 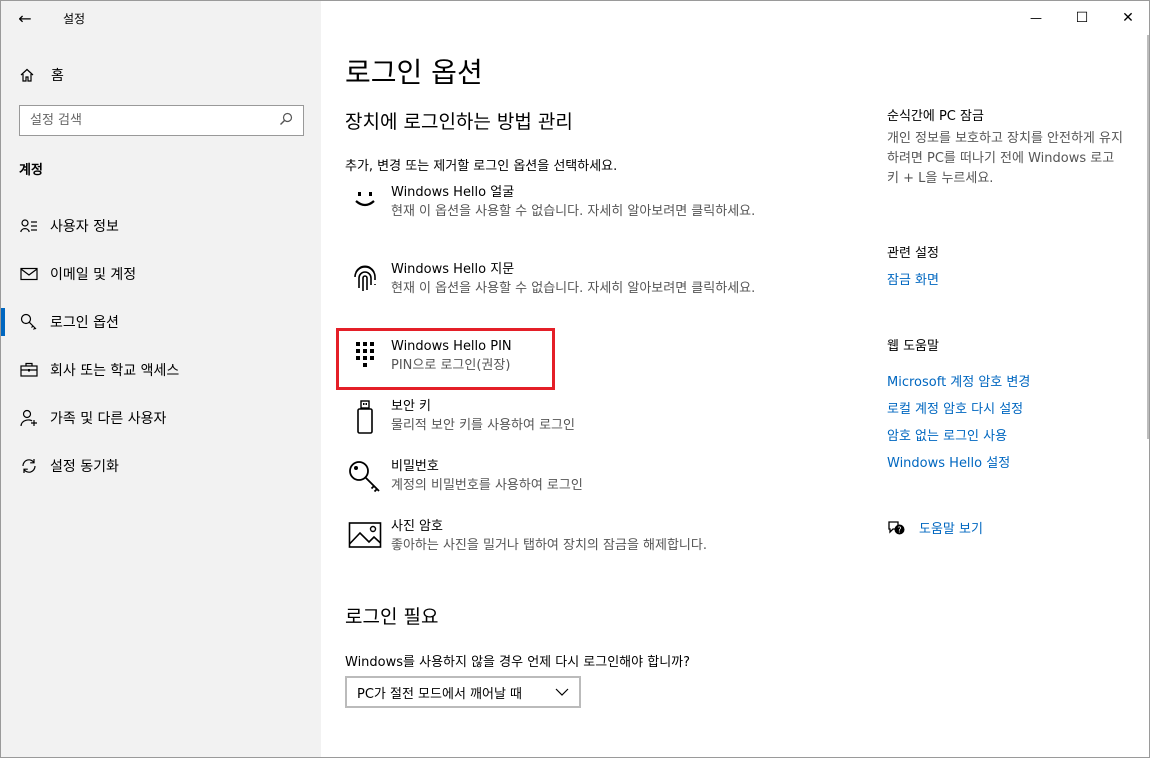 What do you see at coordinates (440, 694) in the screenshot?
I see `dropdown-value: PC가 절전 모드에서 깨어날 때` at bounding box center [440, 694].